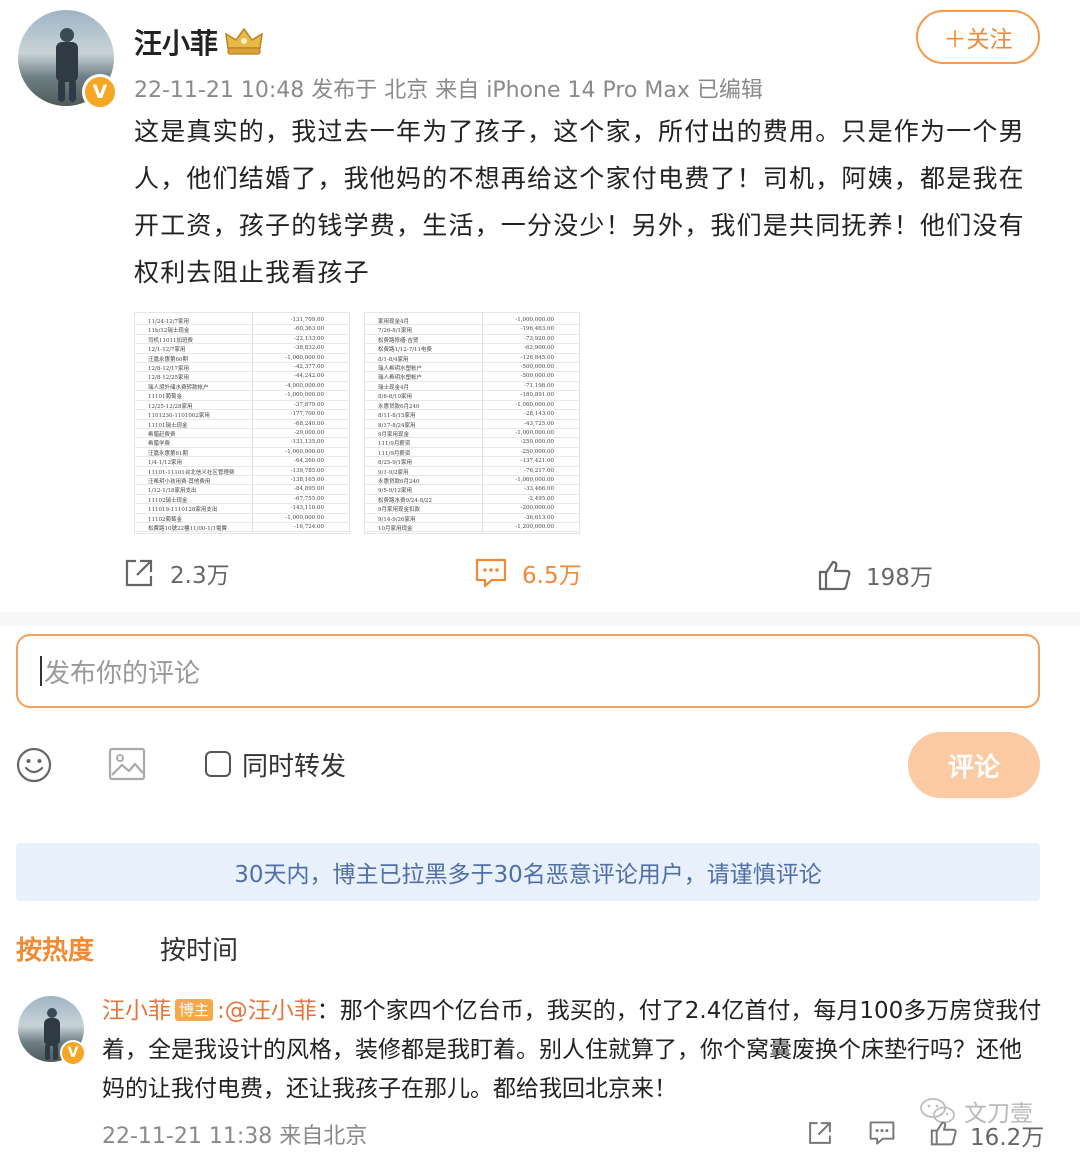 This screenshot has height=1157, width=1080. Describe the element at coordinates (491, 573) in the screenshot. I see `comment-icon` at that location.